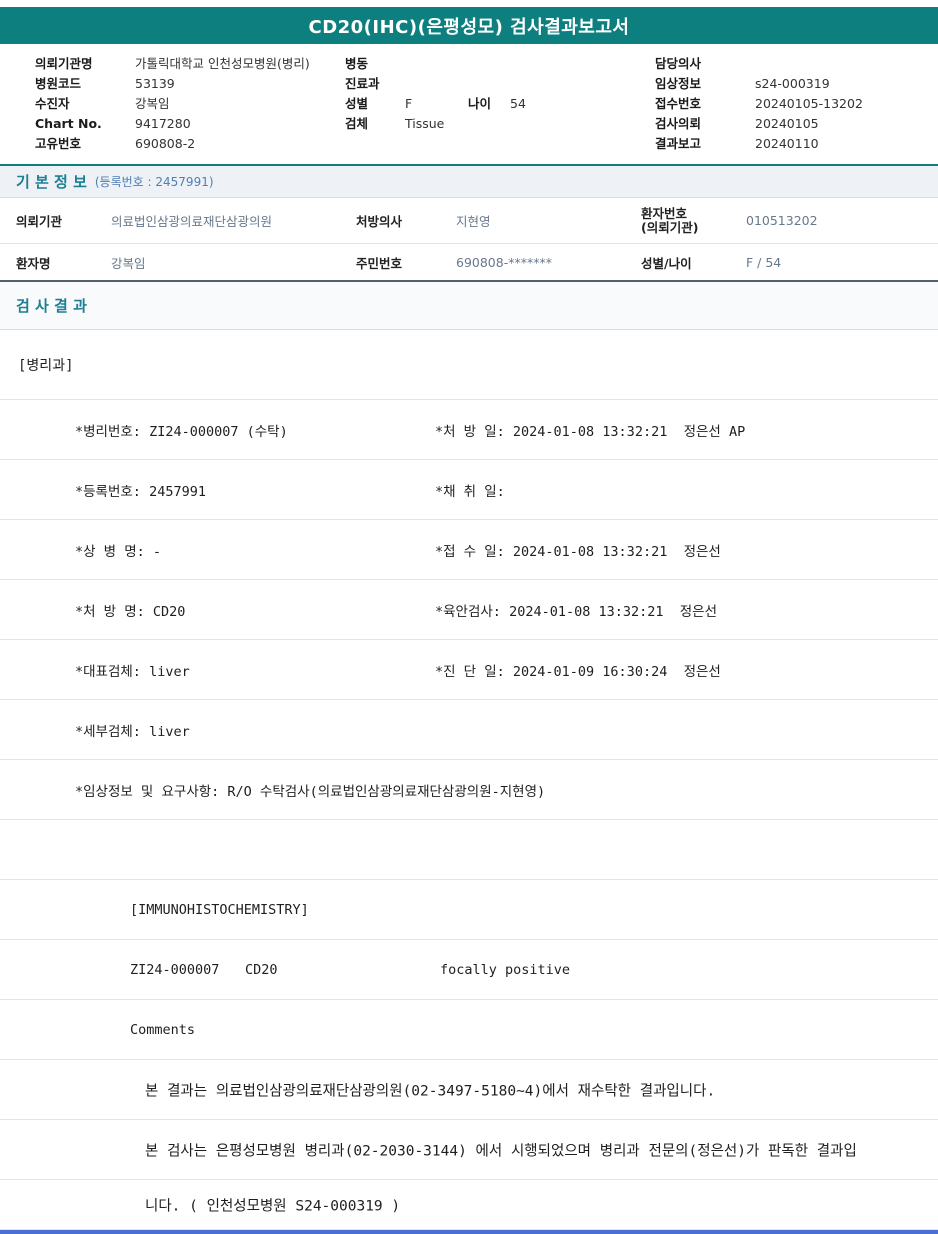 This screenshot has height=1234, width=938. Describe the element at coordinates (469, 1030) in the screenshot. I see `comments-header-row: Comments` at that location.